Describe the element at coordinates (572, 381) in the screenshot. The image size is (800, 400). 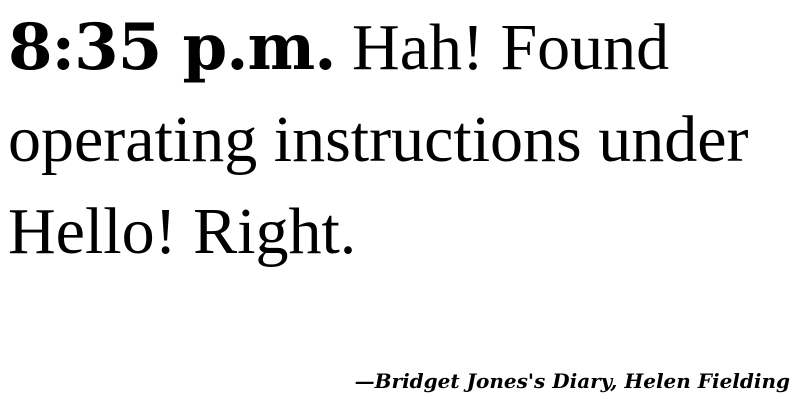
I see `quote-attribution: —Bridget Jones's Diary, Helen Fielding` at that location.